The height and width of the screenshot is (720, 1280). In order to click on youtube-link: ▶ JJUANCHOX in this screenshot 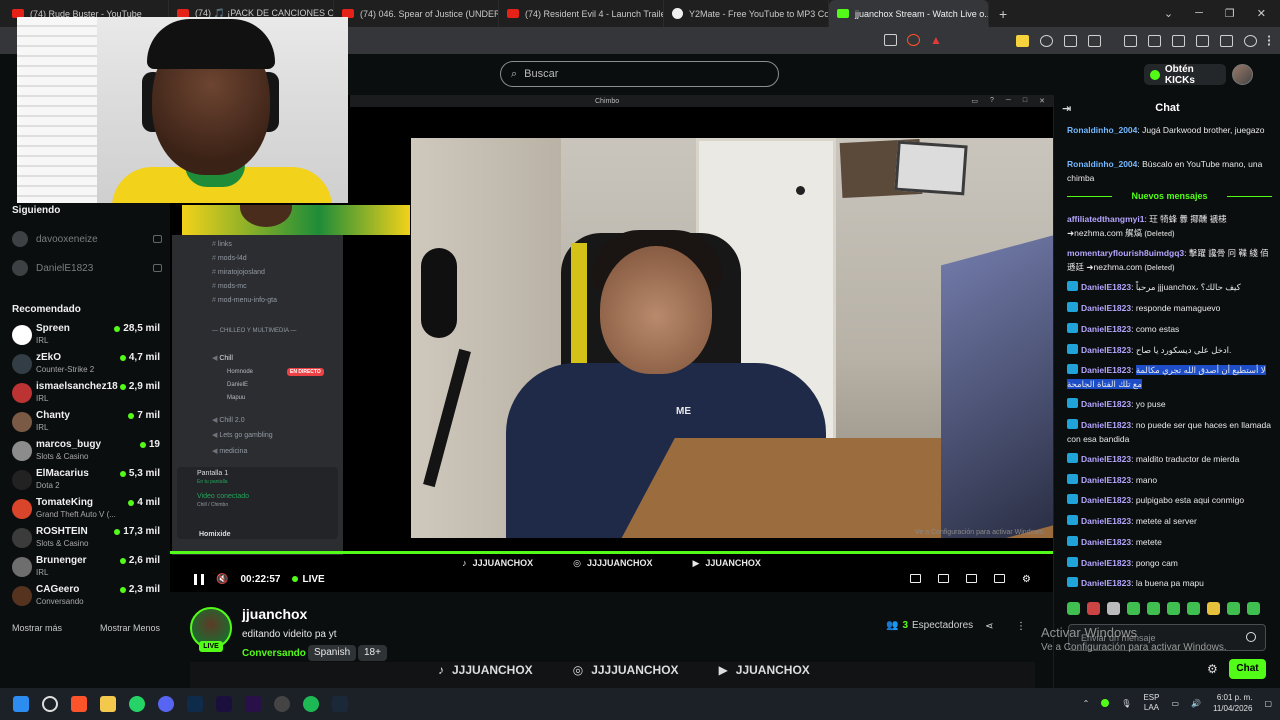, I will do `click(764, 670)`.